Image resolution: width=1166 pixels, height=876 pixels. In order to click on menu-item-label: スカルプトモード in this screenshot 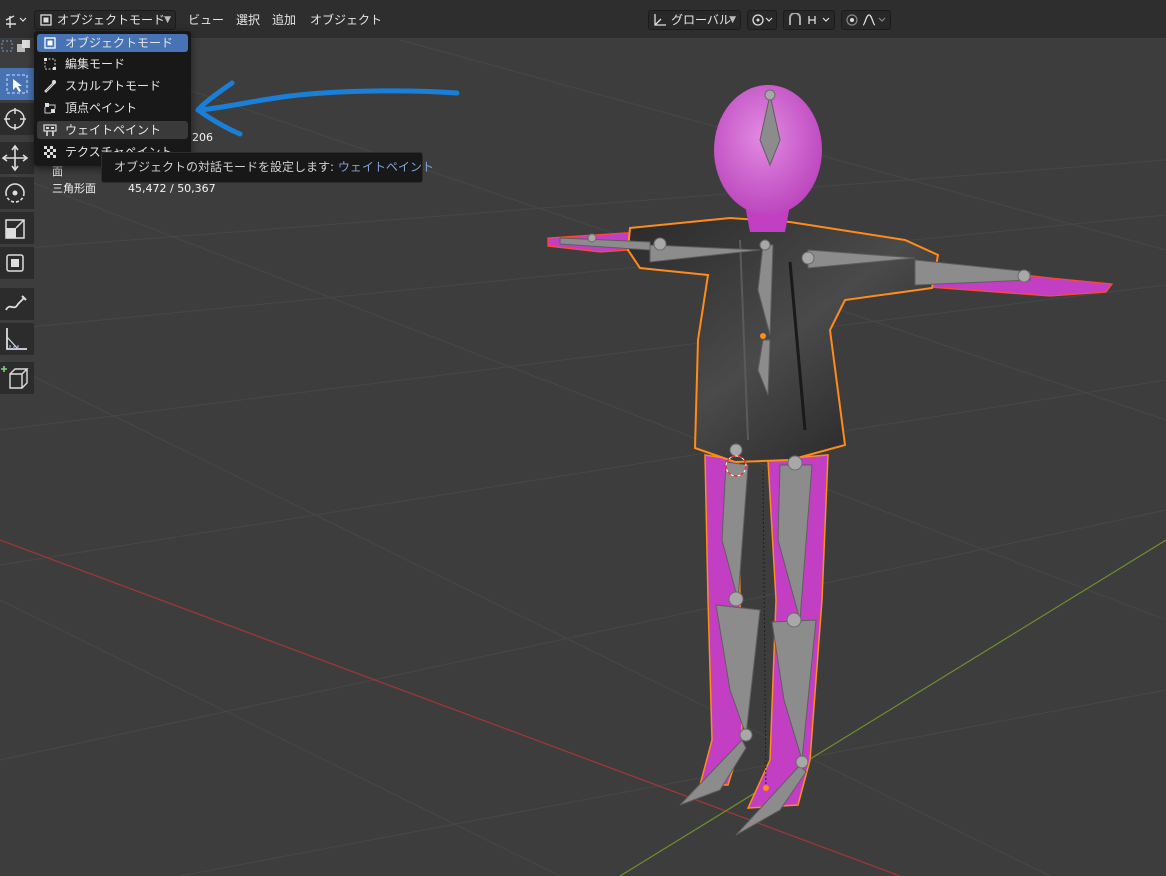, I will do `click(113, 86)`.